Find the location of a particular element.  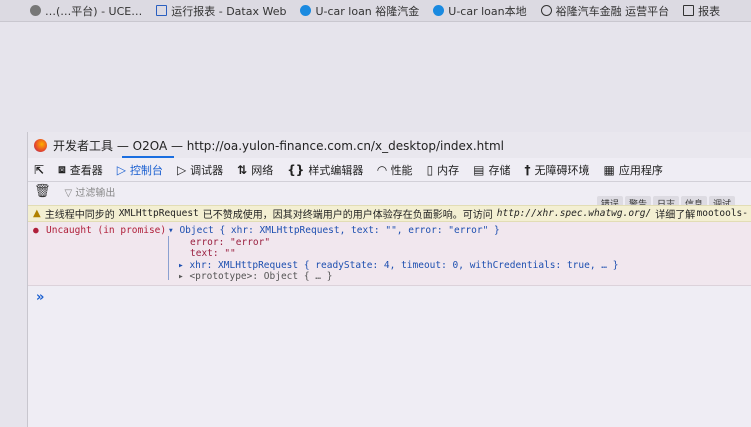

debugger-icon: ▷ is located at coordinates (181, 169).